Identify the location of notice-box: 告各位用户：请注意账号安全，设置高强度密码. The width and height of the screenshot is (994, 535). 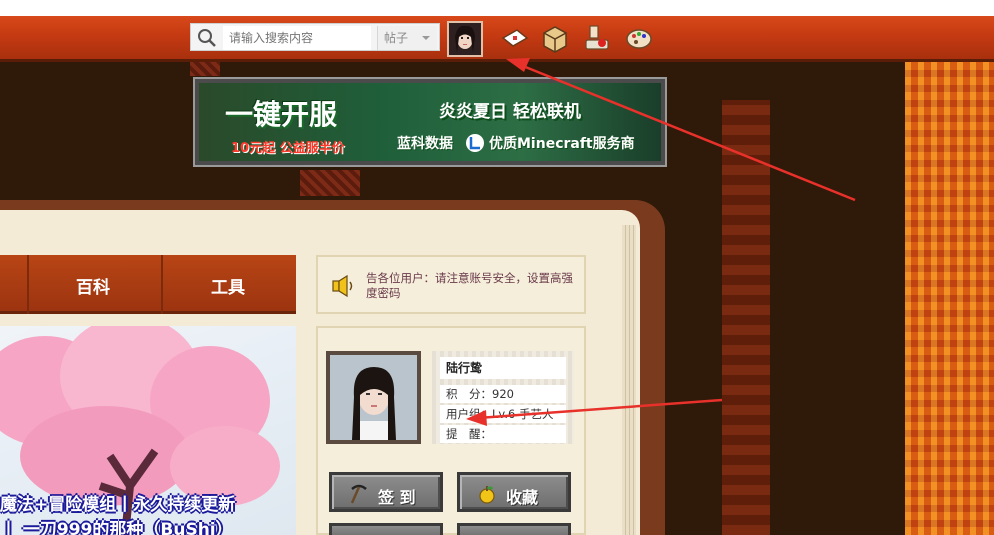
(451, 284).